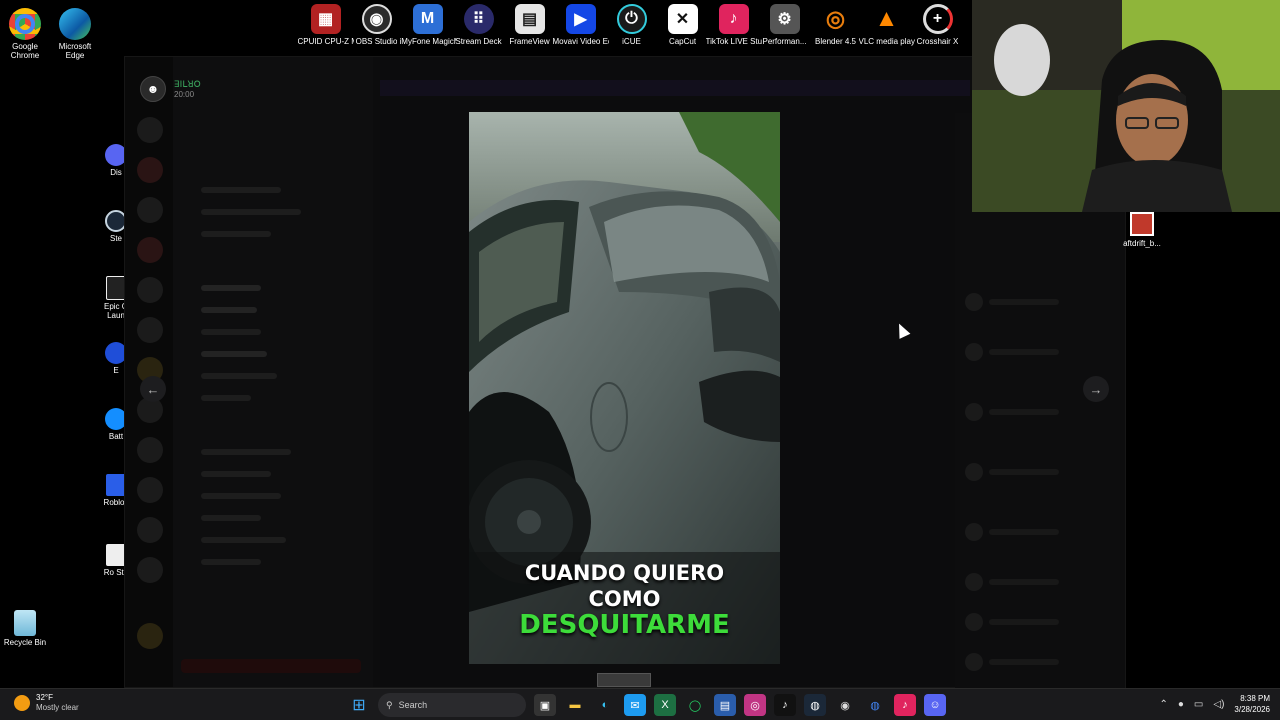 The width and height of the screenshot is (1280, 720). I want to click on roblox-studio-icon, so click(116, 555).